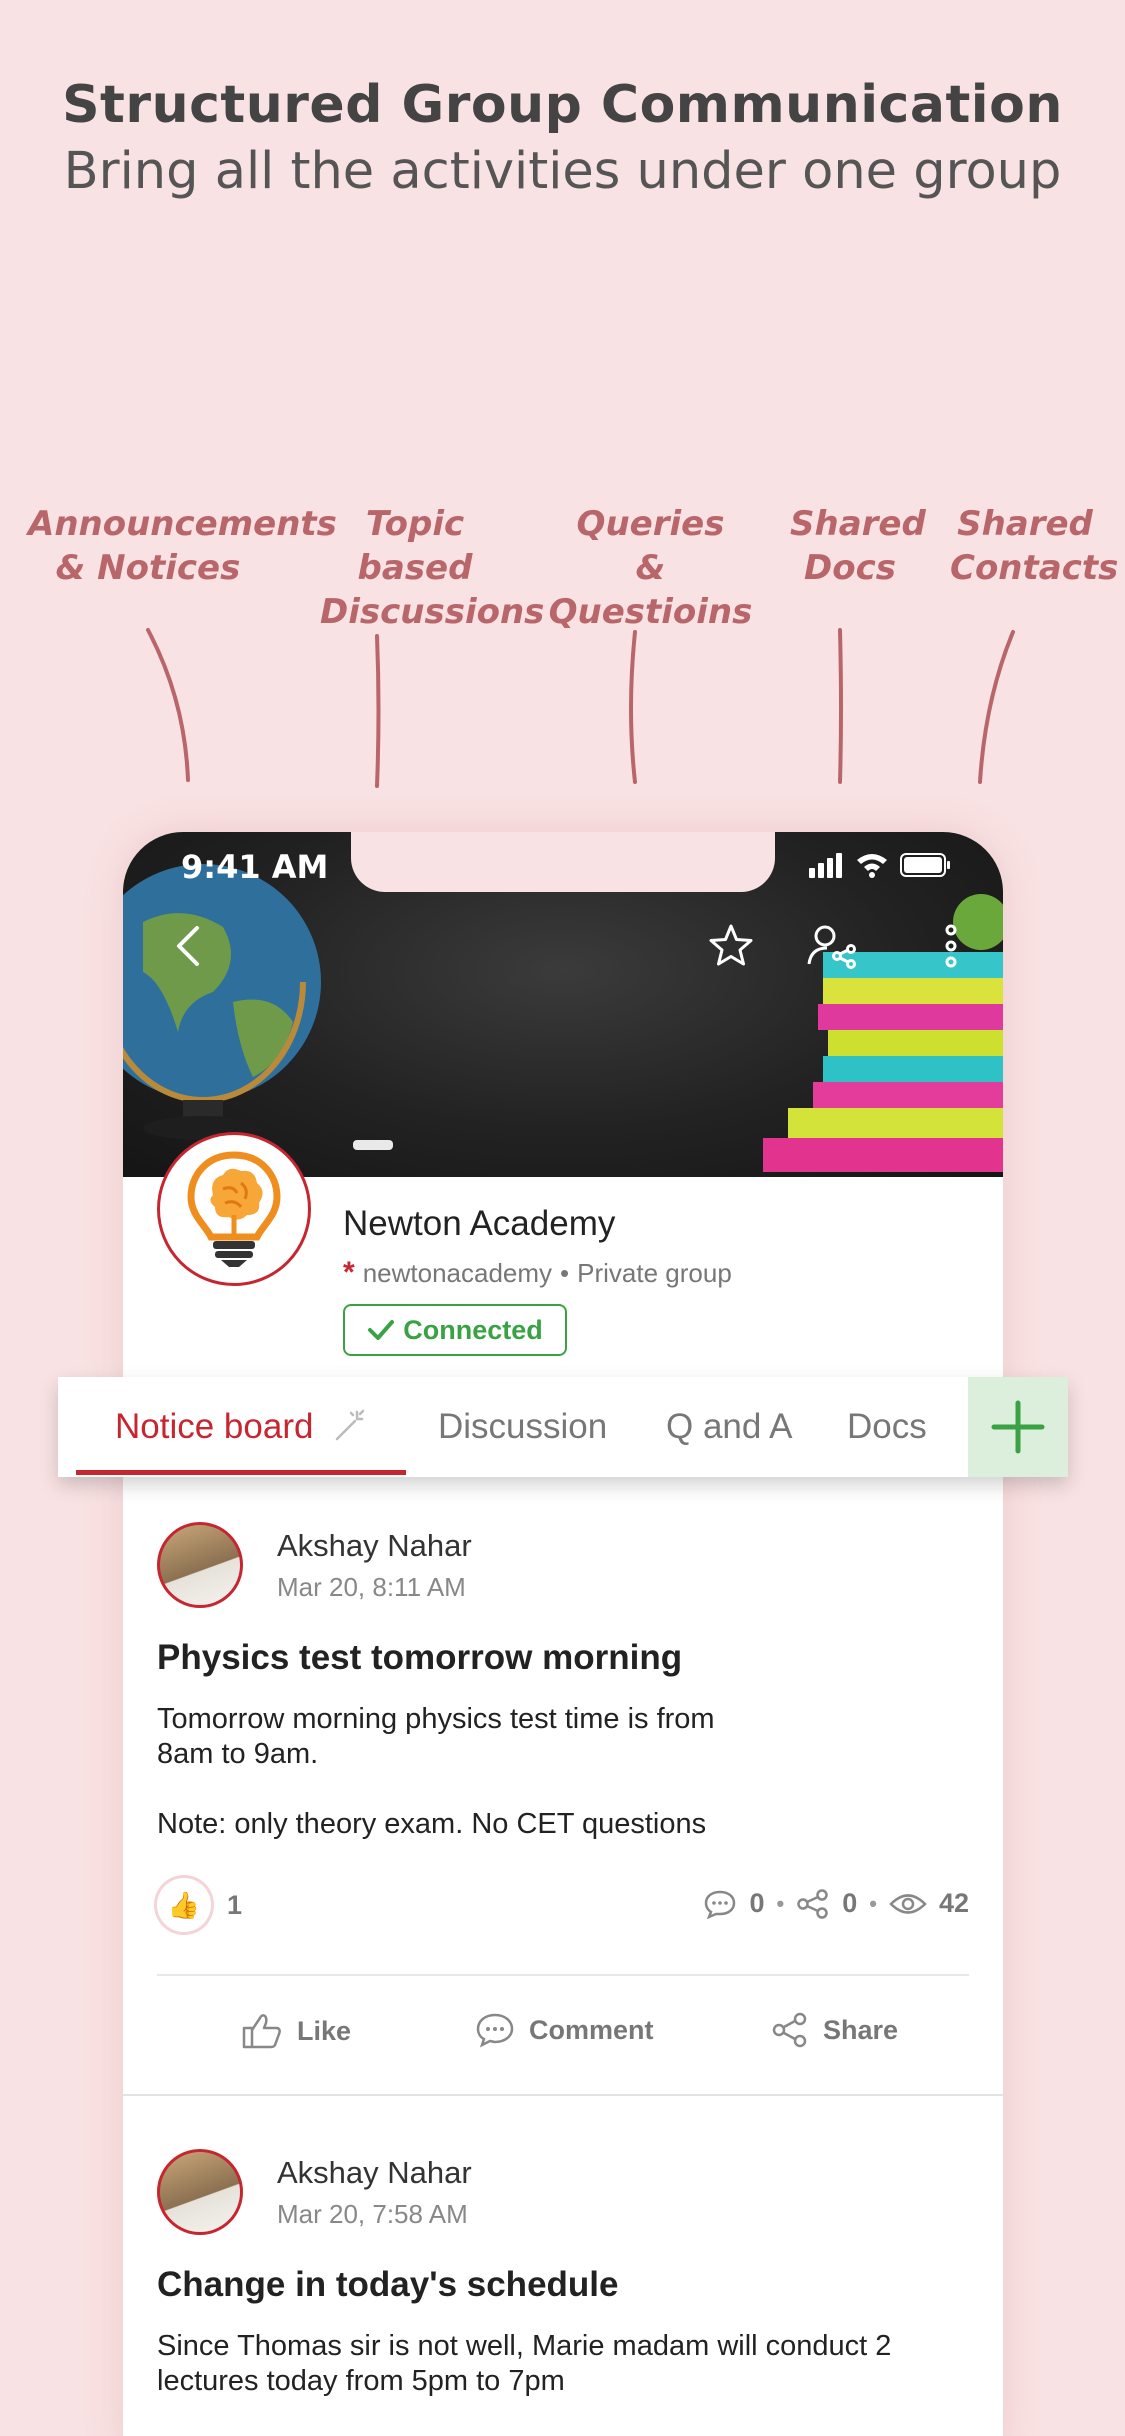  Describe the element at coordinates (182, 524) in the screenshot. I see `feature-label-line1: Announcements` at that location.